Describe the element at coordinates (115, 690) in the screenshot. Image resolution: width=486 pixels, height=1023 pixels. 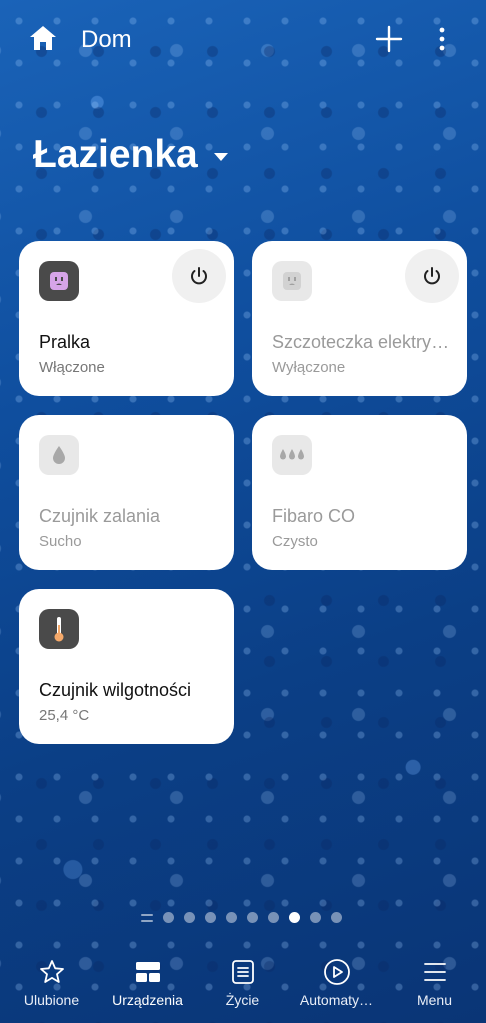
I see `device-name: Czujnik wilgotności` at that location.